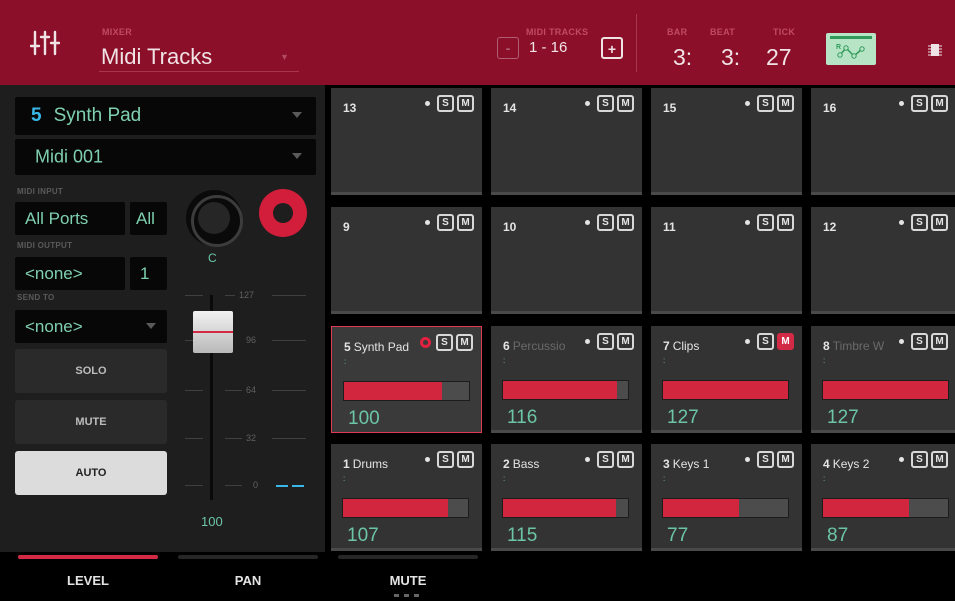 This screenshot has height=601, width=955. Describe the element at coordinates (88, 576) in the screenshot. I see `tab-level: LEVEL` at that location.